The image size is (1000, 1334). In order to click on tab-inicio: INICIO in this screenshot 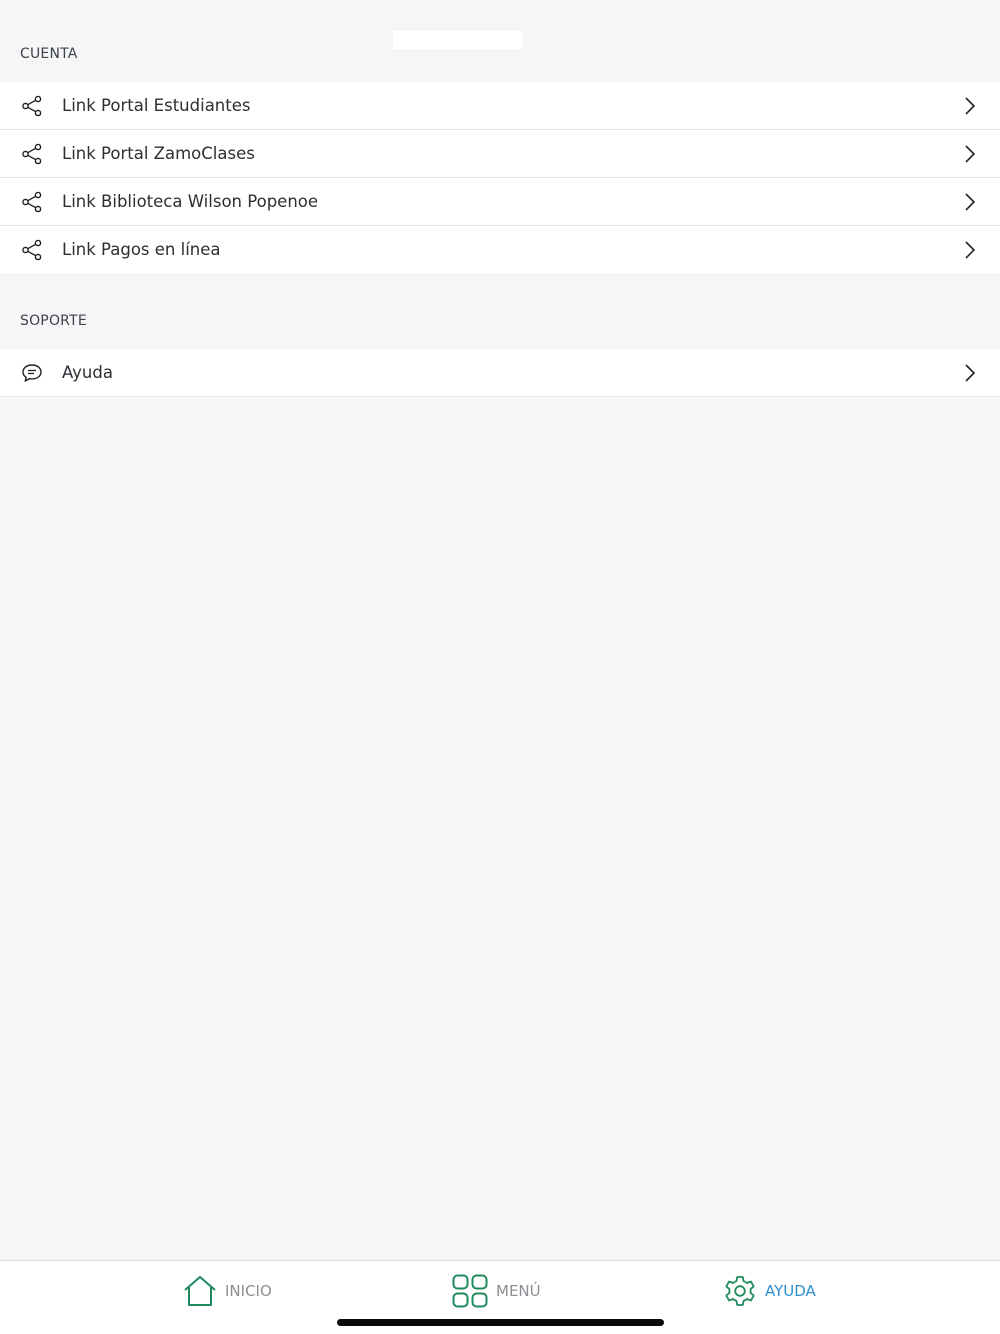, I will do `click(227, 1291)`.